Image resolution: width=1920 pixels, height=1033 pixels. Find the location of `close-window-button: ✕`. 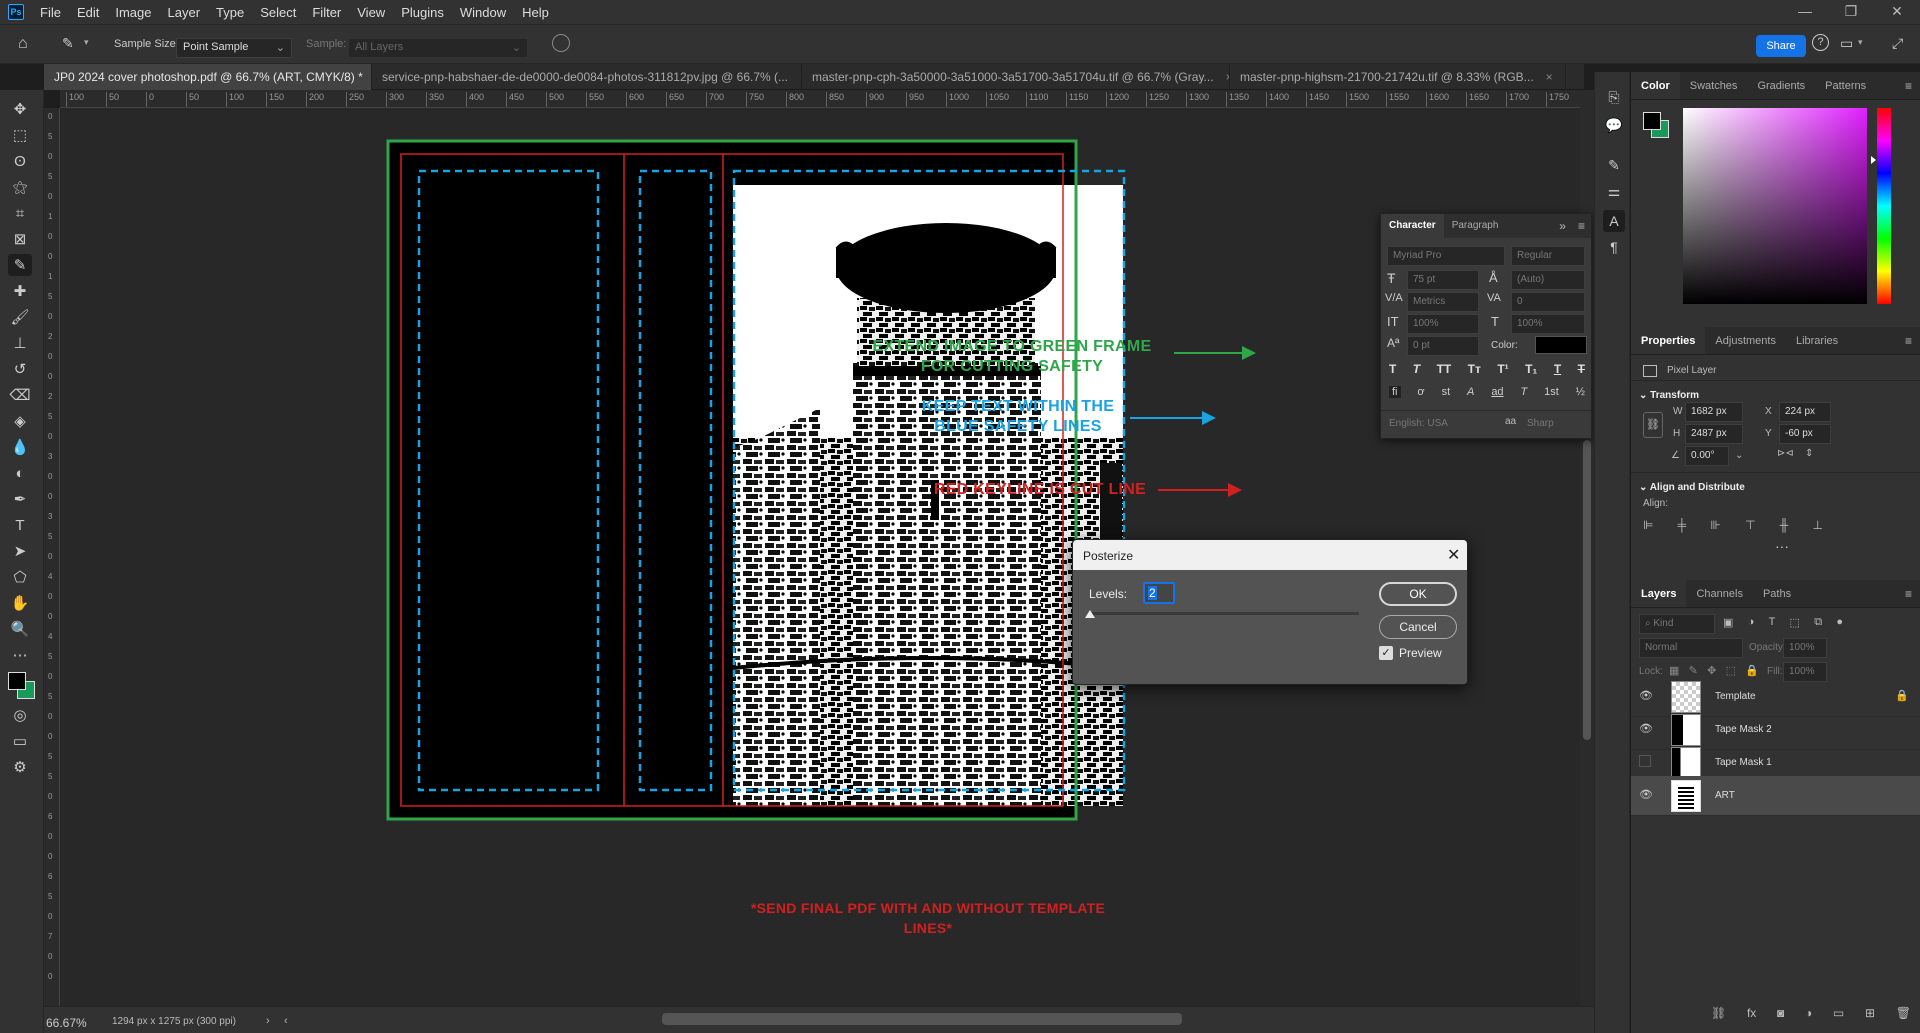

close-window-button: ✕ is located at coordinates (1897, 12).